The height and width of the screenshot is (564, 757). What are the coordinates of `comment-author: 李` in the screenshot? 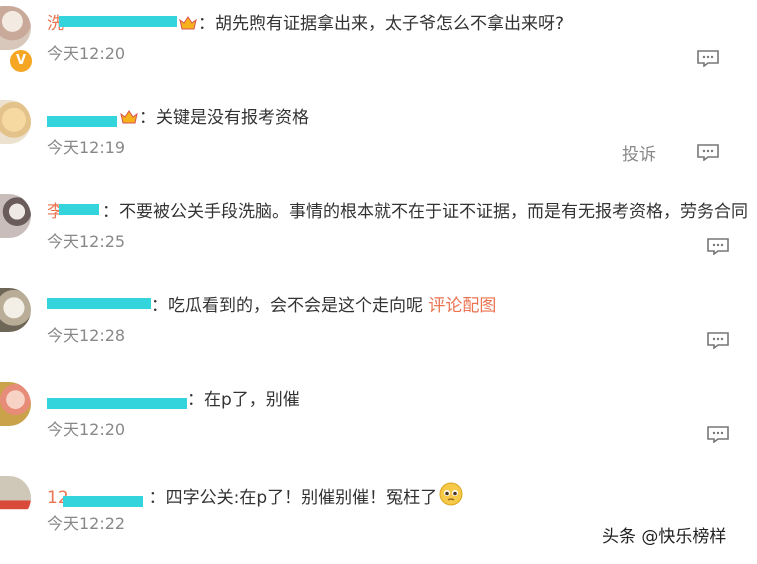 It's located at (74, 212).